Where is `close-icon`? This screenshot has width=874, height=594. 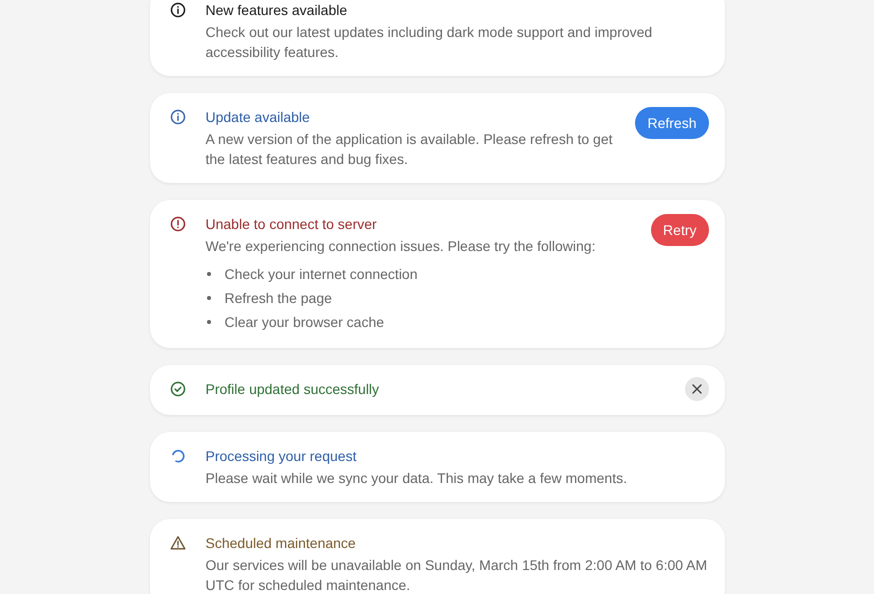 close-icon is located at coordinates (696, 389).